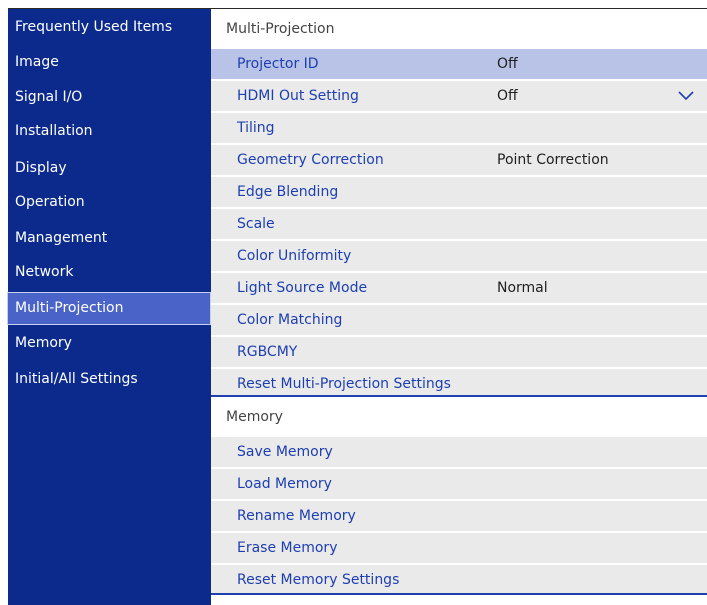  I want to click on row-label: Light Source Mode, so click(302, 288).